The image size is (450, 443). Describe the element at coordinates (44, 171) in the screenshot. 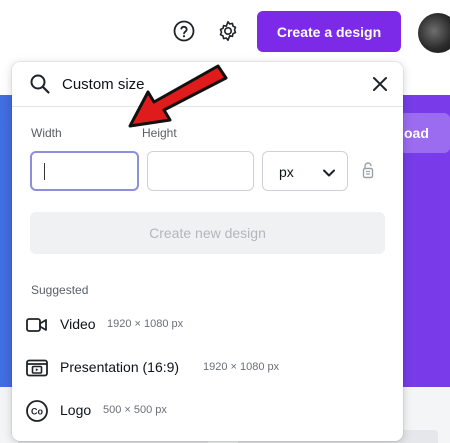

I see `text-cursor` at that location.